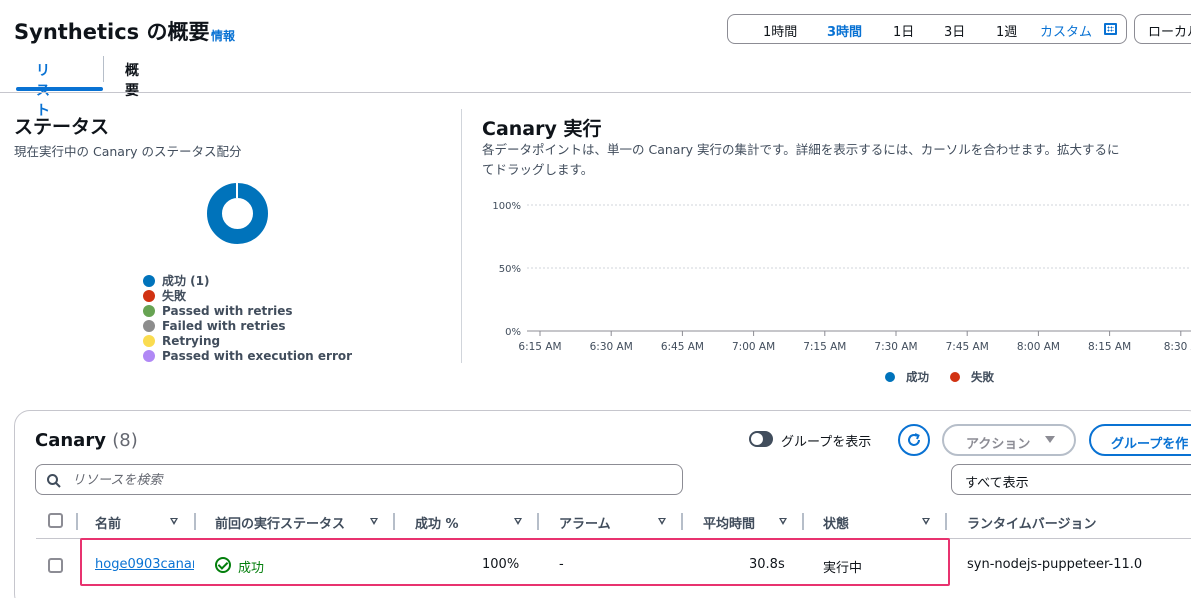 This screenshot has width=1191, height=598. What do you see at coordinates (1066, 30) in the screenshot?
I see `range-custom: カスタム` at bounding box center [1066, 30].